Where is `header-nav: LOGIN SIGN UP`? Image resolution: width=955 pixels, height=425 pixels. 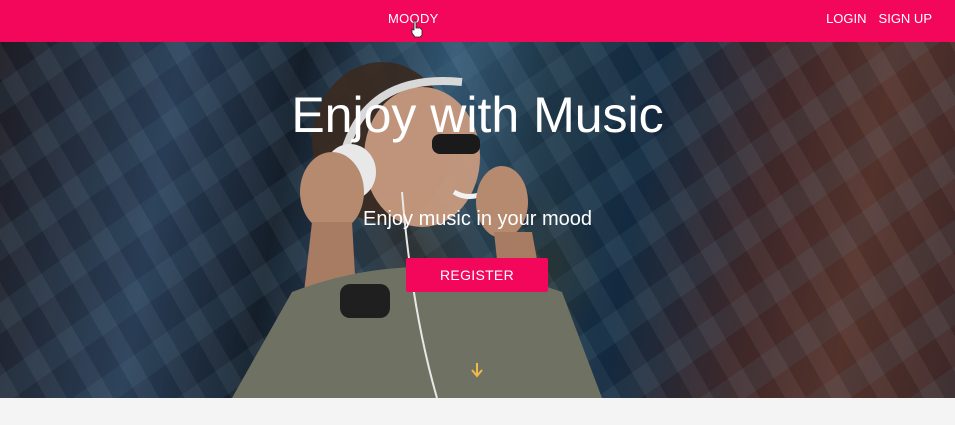
header-nav: LOGIN SIGN UP is located at coordinates (879, 18).